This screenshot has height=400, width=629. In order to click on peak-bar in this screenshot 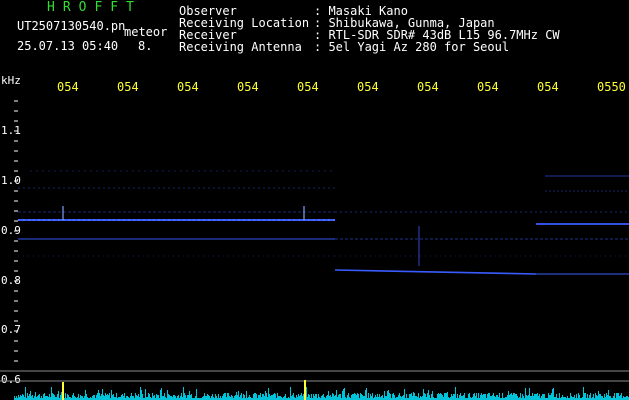, I will do `click(63, 391)`.